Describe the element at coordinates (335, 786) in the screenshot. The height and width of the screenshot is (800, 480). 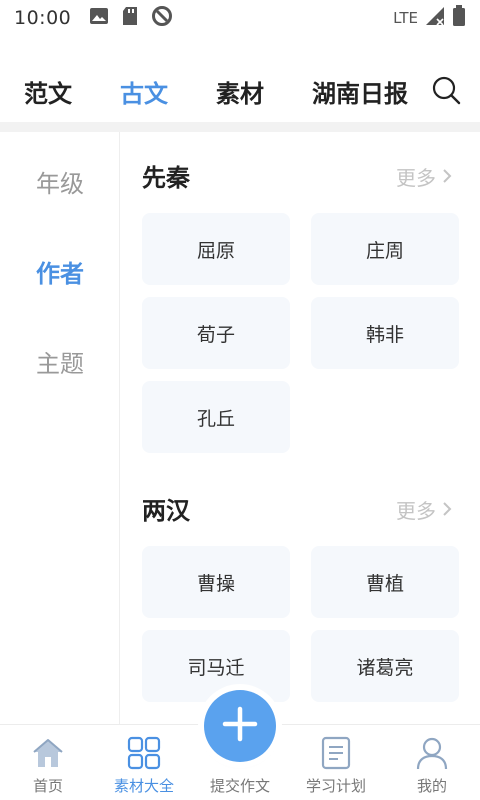
I see `bottom-nav-label: 学习计划` at that location.